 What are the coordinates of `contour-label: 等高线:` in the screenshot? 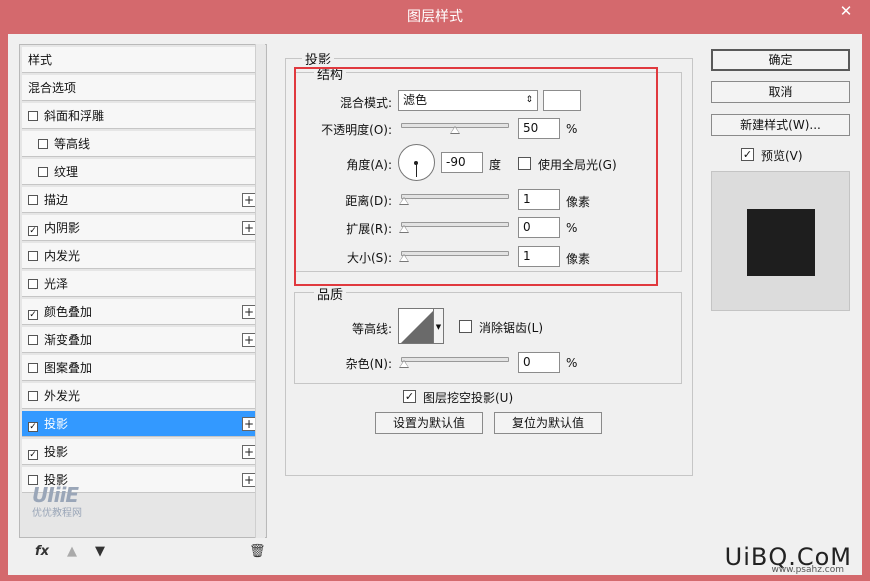 It's located at (371, 329).